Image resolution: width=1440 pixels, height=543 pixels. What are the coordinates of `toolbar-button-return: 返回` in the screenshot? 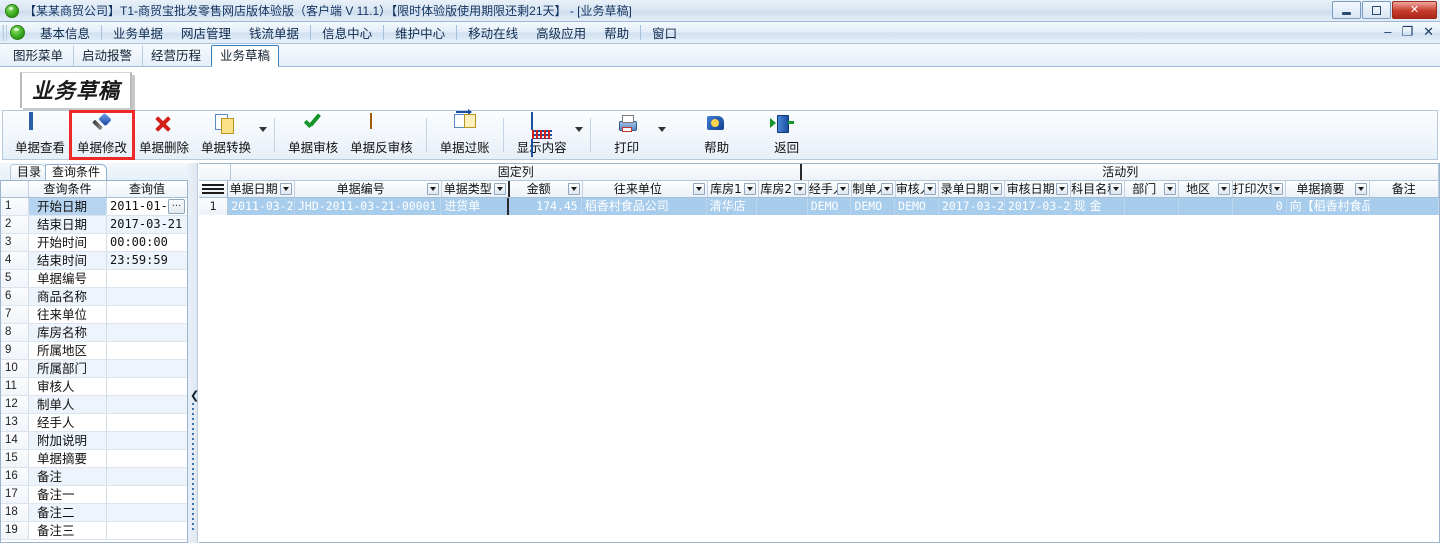 It's located at (787, 135).